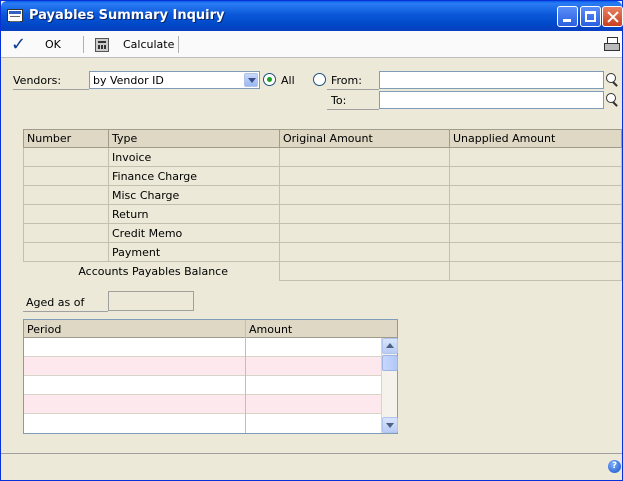 The width and height of the screenshot is (623, 481). What do you see at coordinates (590, 16) in the screenshot?
I see `maximize-button` at bounding box center [590, 16].